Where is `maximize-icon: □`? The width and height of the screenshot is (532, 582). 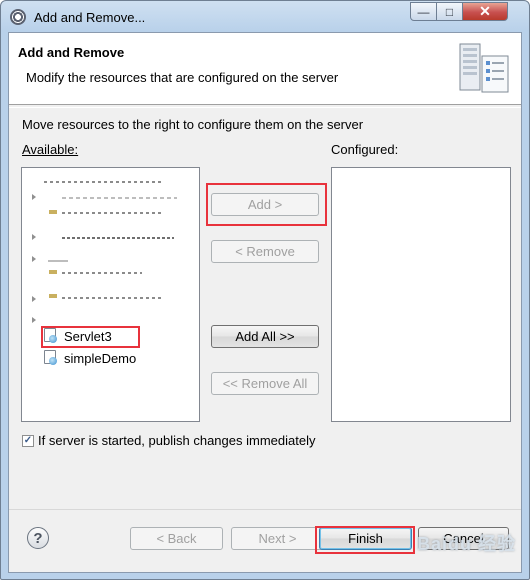
maximize-icon: □ is located at coordinates (449, 11).